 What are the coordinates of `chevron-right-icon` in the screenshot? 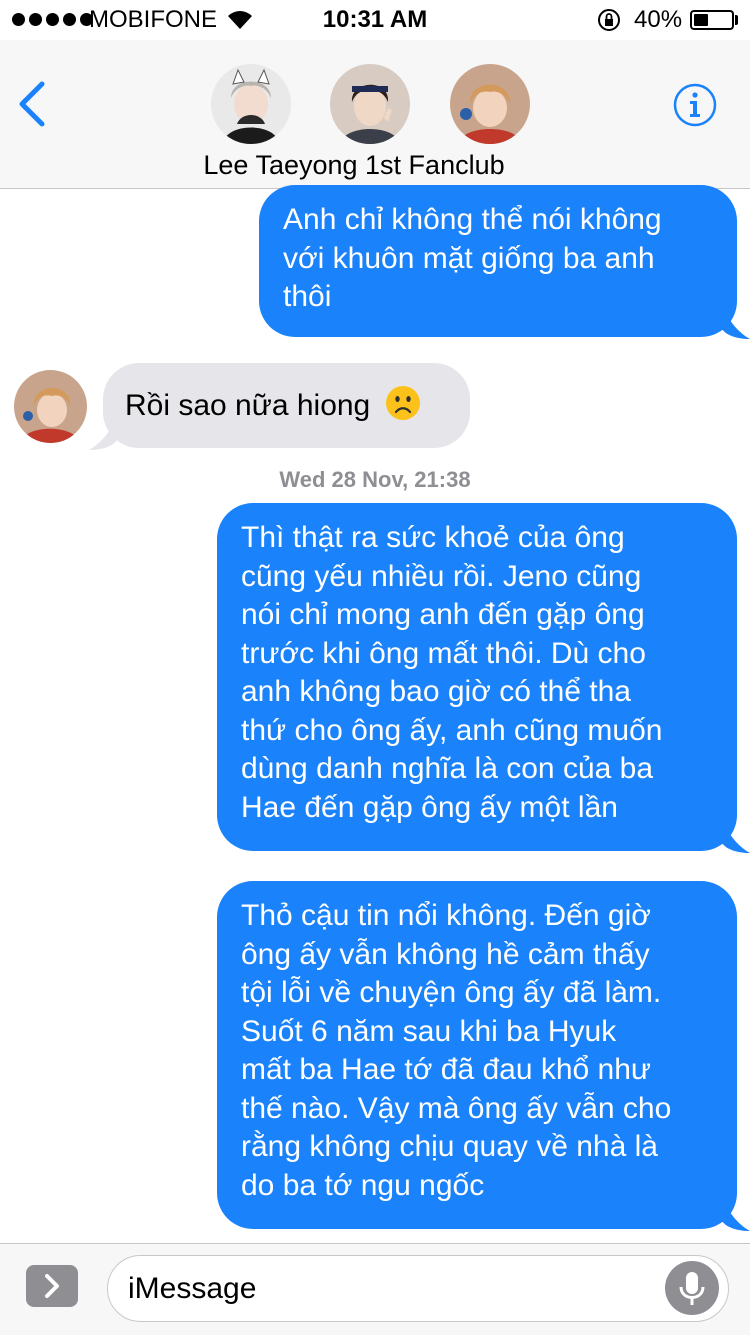 It's located at (52, 1286).